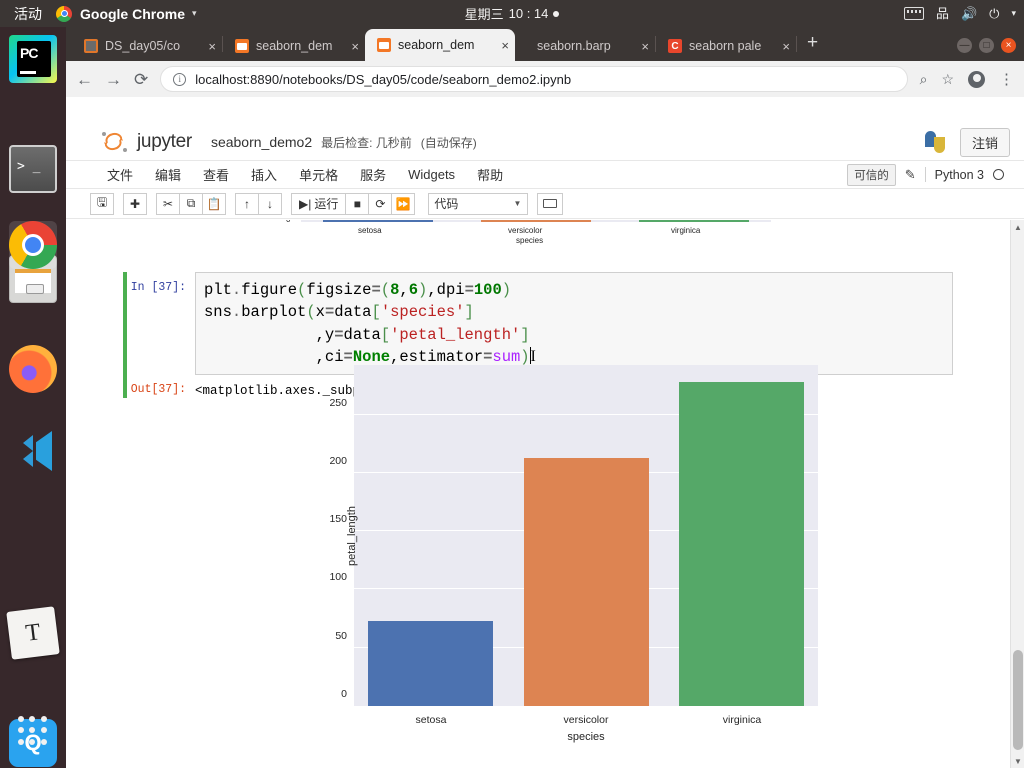 The width and height of the screenshot is (1024, 768). Describe the element at coordinates (586, 720) in the screenshot. I see `xtick-versicolor: versicolor` at that location.